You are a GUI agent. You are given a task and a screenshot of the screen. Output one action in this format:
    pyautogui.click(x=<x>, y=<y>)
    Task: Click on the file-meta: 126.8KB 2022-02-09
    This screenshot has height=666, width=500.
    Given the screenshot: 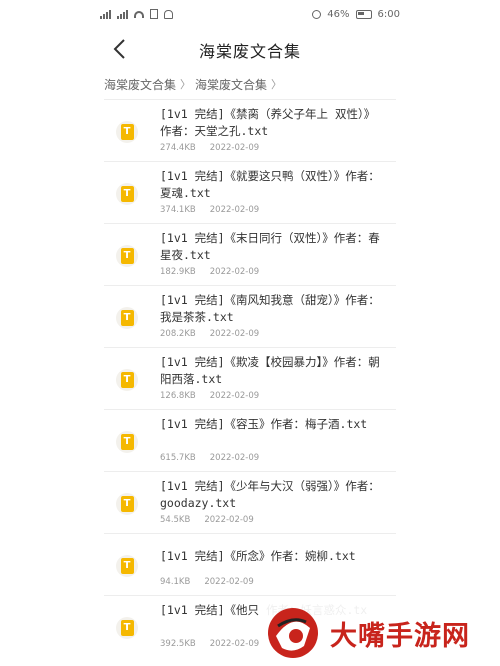 What is the action you would take?
    pyautogui.click(x=209, y=396)
    